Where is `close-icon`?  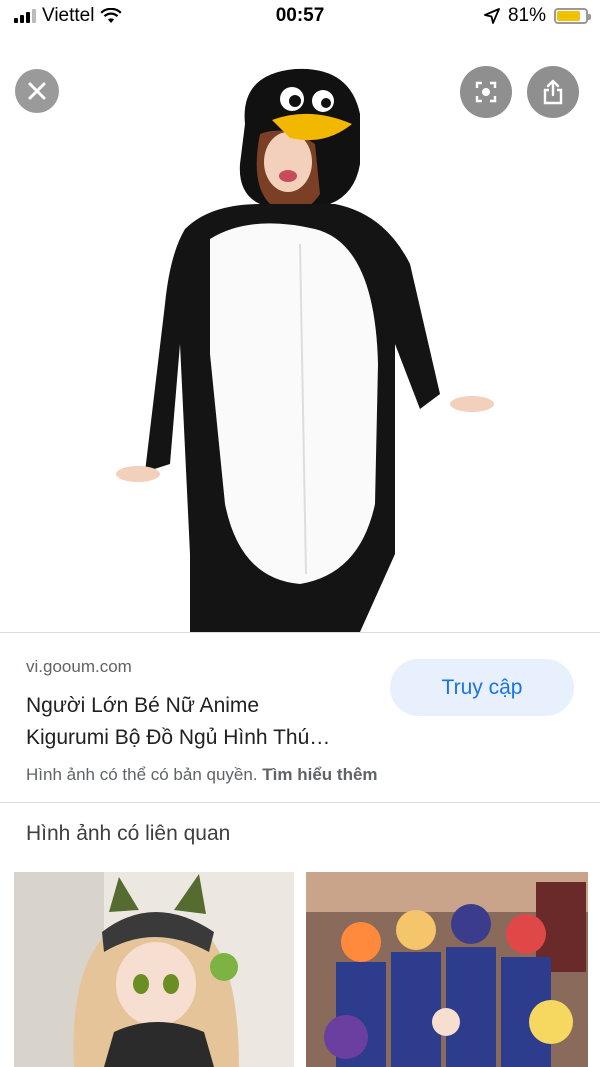 close-icon is located at coordinates (37, 91).